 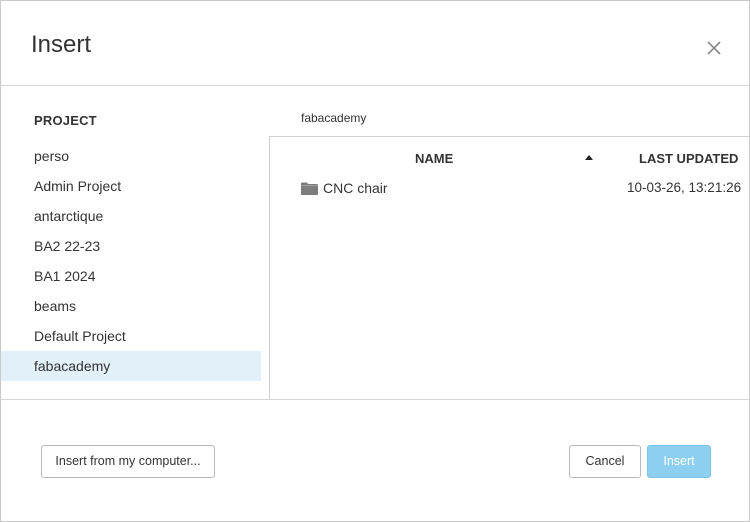 What do you see at coordinates (309, 191) in the screenshot?
I see `folder-icon` at bounding box center [309, 191].